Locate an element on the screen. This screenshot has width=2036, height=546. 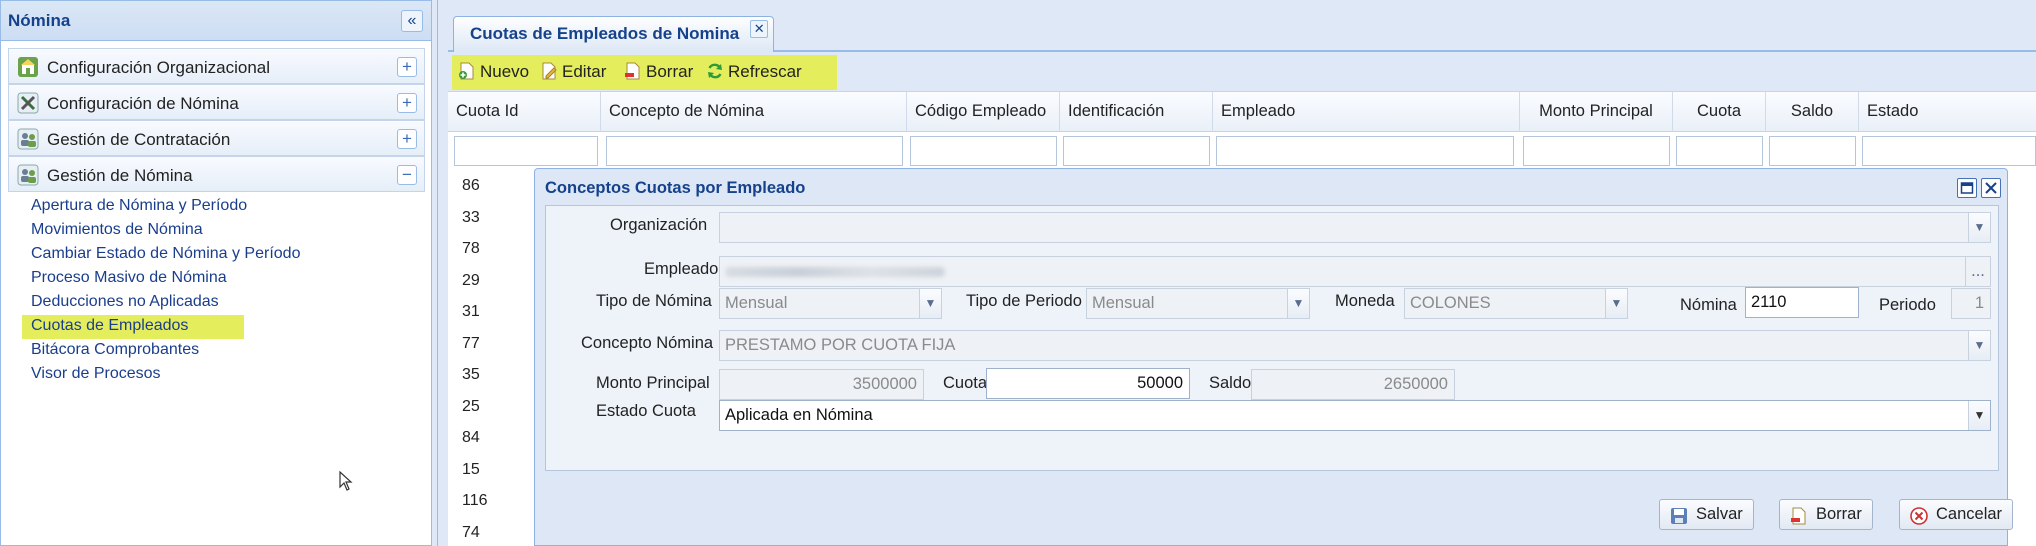
table-row: 35 is located at coordinates (498, 375).